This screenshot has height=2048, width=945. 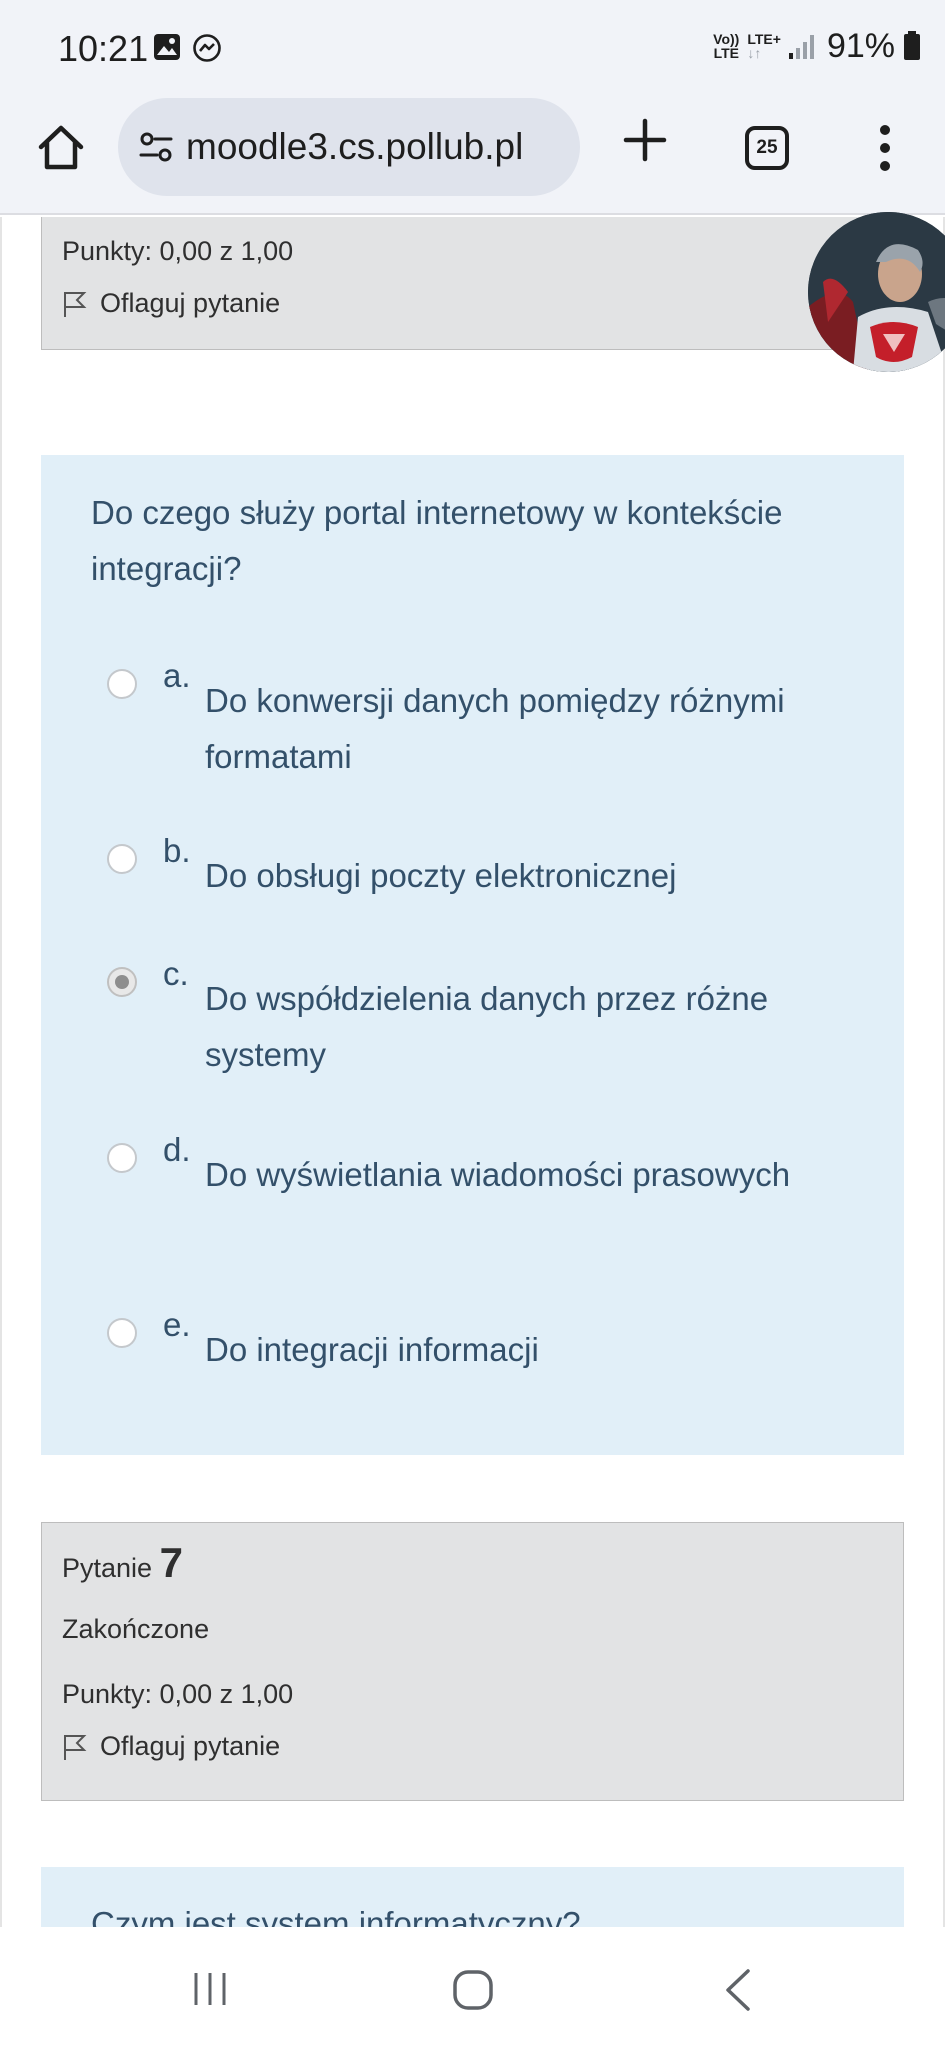 I want to click on messenger-icon, so click(x=207, y=48).